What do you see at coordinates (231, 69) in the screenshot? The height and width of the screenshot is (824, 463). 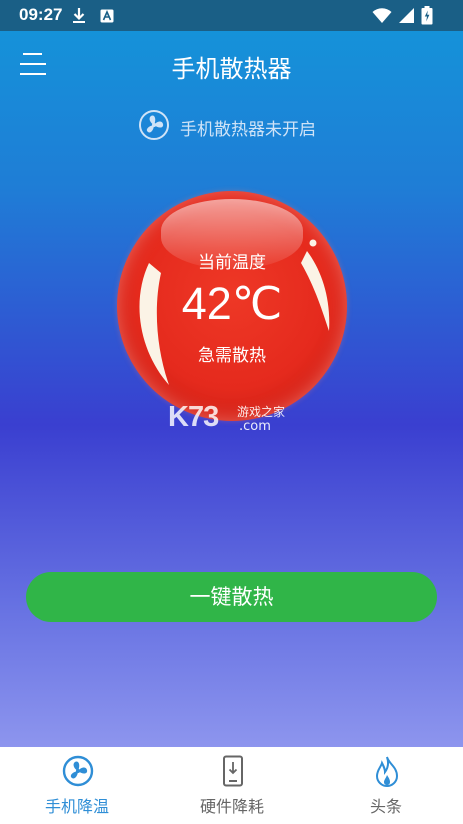 I see `page-title: 手机散热器` at bounding box center [231, 69].